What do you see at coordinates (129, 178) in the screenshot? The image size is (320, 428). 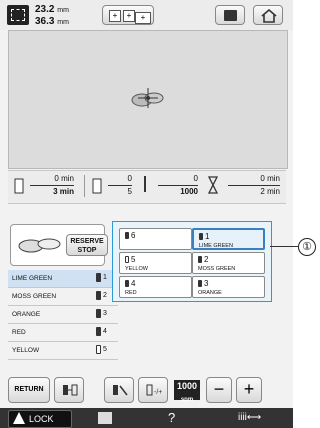 I see `stitch-color-current: 0` at bounding box center [129, 178].